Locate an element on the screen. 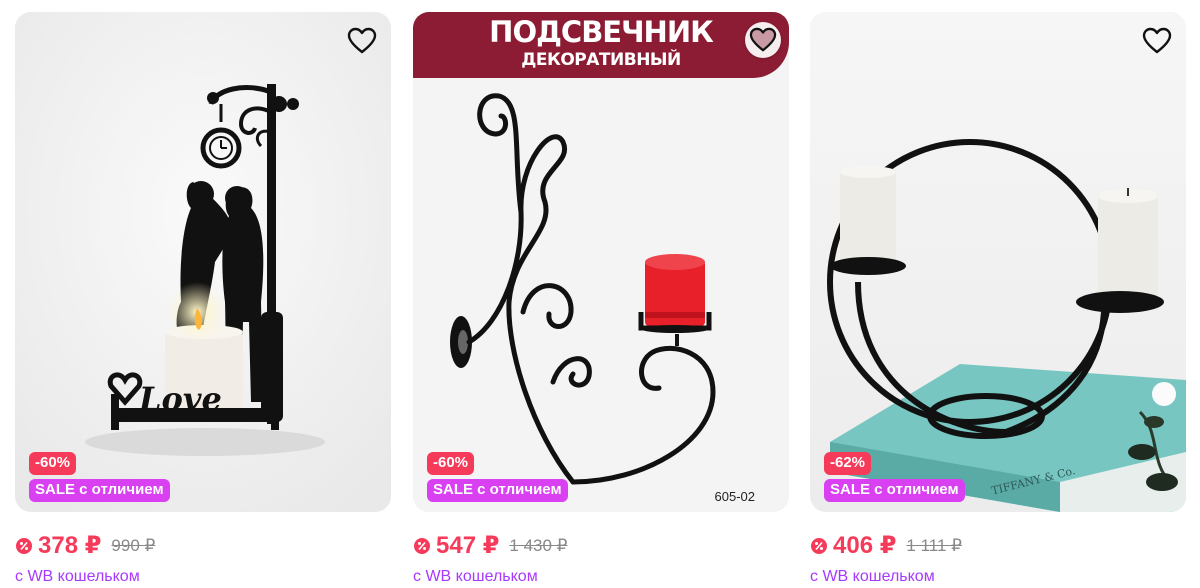 This screenshot has height=588, width=1200. current-price: 406 ₽ is located at coordinates (865, 545).